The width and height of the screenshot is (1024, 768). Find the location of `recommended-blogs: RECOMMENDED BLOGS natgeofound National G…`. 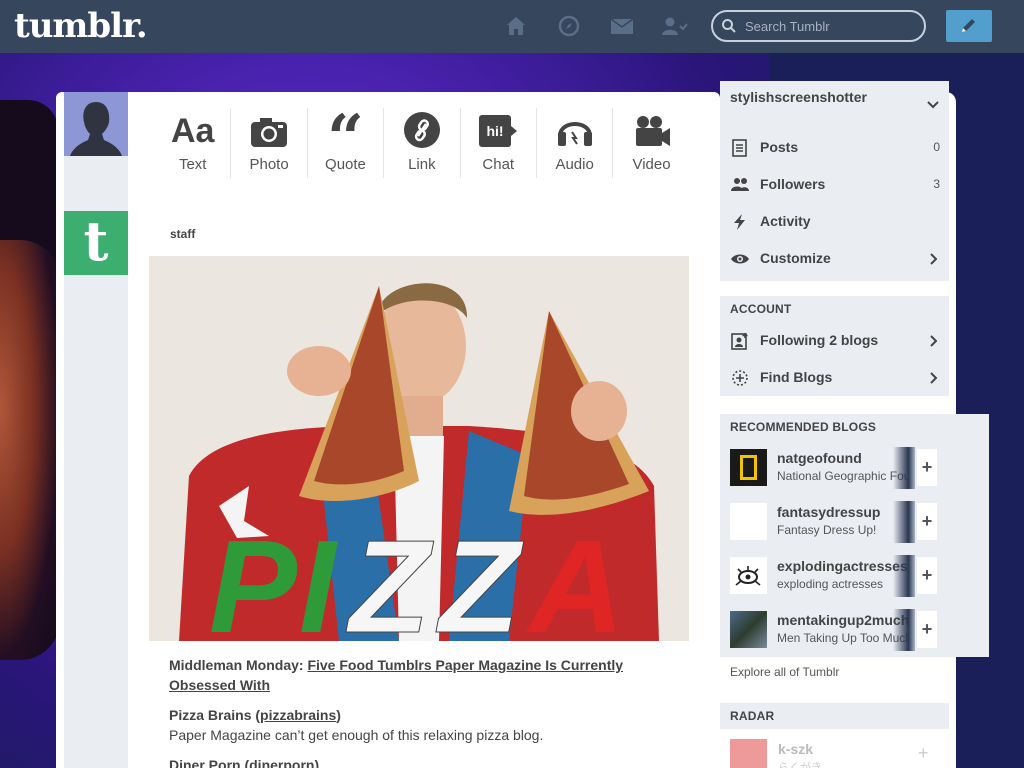

recommended-blogs: RECOMMENDED BLOGS natgeofound National G… is located at coordinates (854, 535).